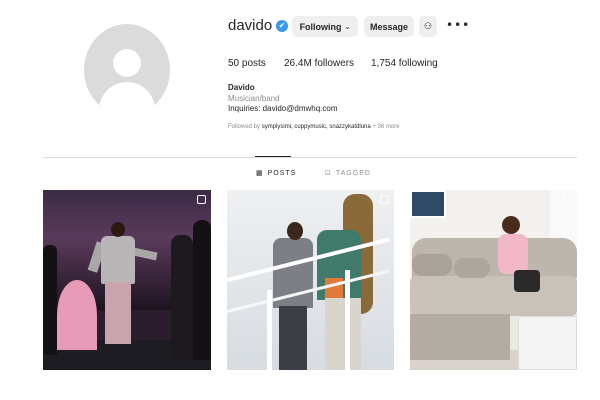 This screenshot has height=400, width=600. What do you see at coordinates (319, 63) in the screenshot?
I see `followers-count: 26.4M followers` at bounding box center [319, 63].